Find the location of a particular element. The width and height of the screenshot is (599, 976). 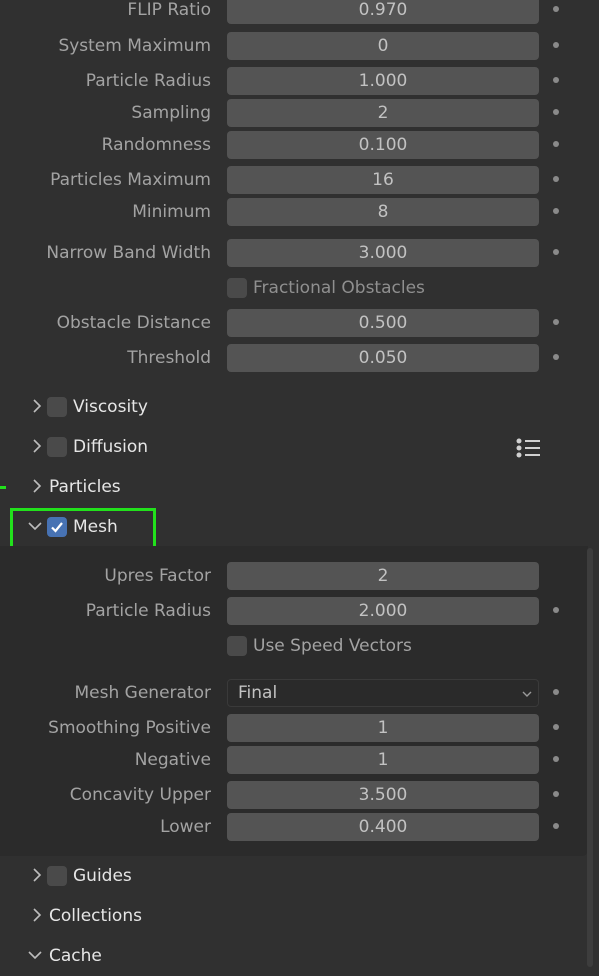

narrow-band-width-label: Narrow Band Width is located at coordinates (128, 253).